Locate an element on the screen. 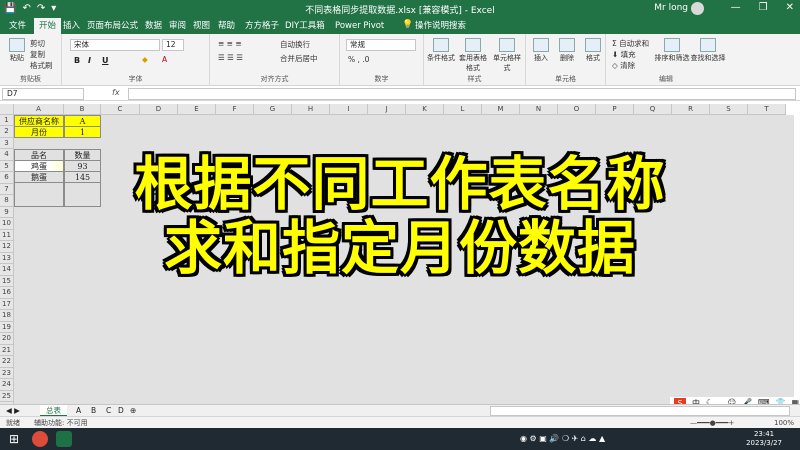  row-header: 1 is located at coordinates (7, 121).